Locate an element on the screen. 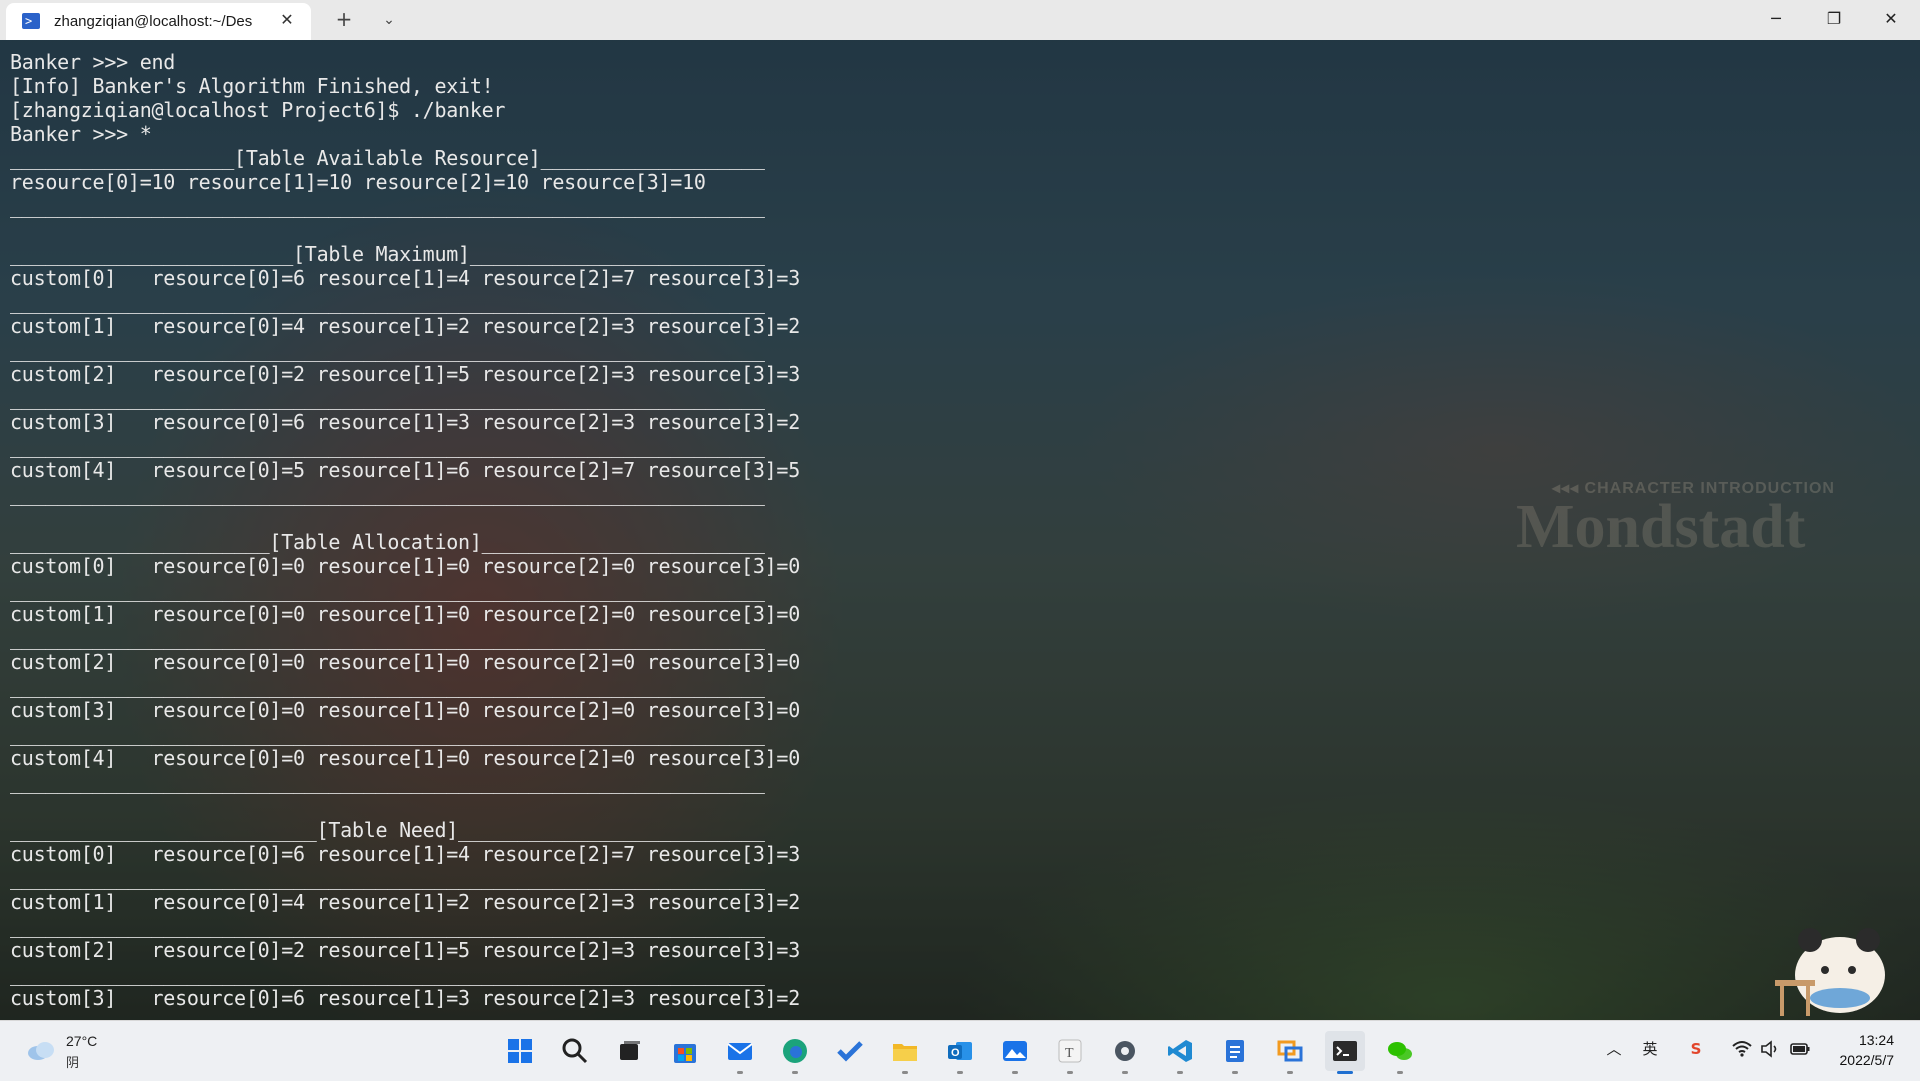  edge-taskbar-button is located at coordinates (795, 1052).